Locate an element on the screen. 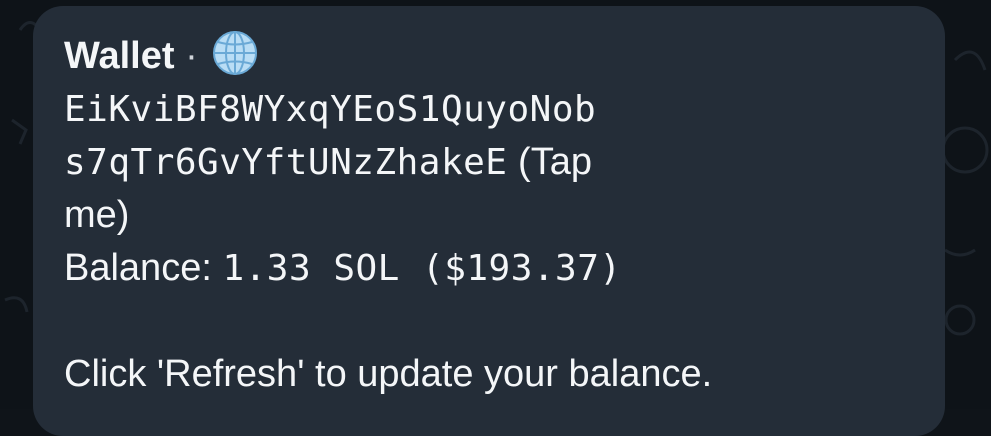 This screenshot has height=436, width=991. wallet-address-line-2: s7qTr6GvYftUNzZhakeE (Tap is located at coordinates (494, 162).